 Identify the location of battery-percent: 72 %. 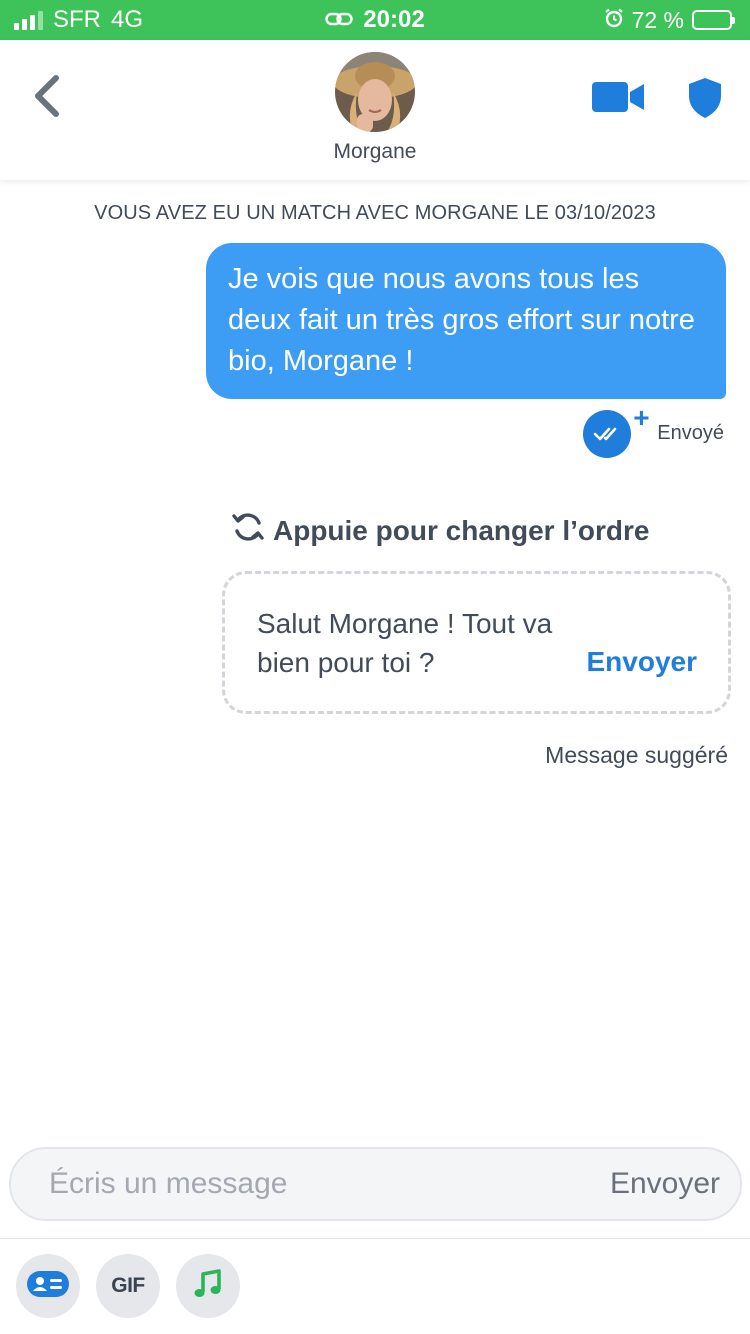
(657, 19).